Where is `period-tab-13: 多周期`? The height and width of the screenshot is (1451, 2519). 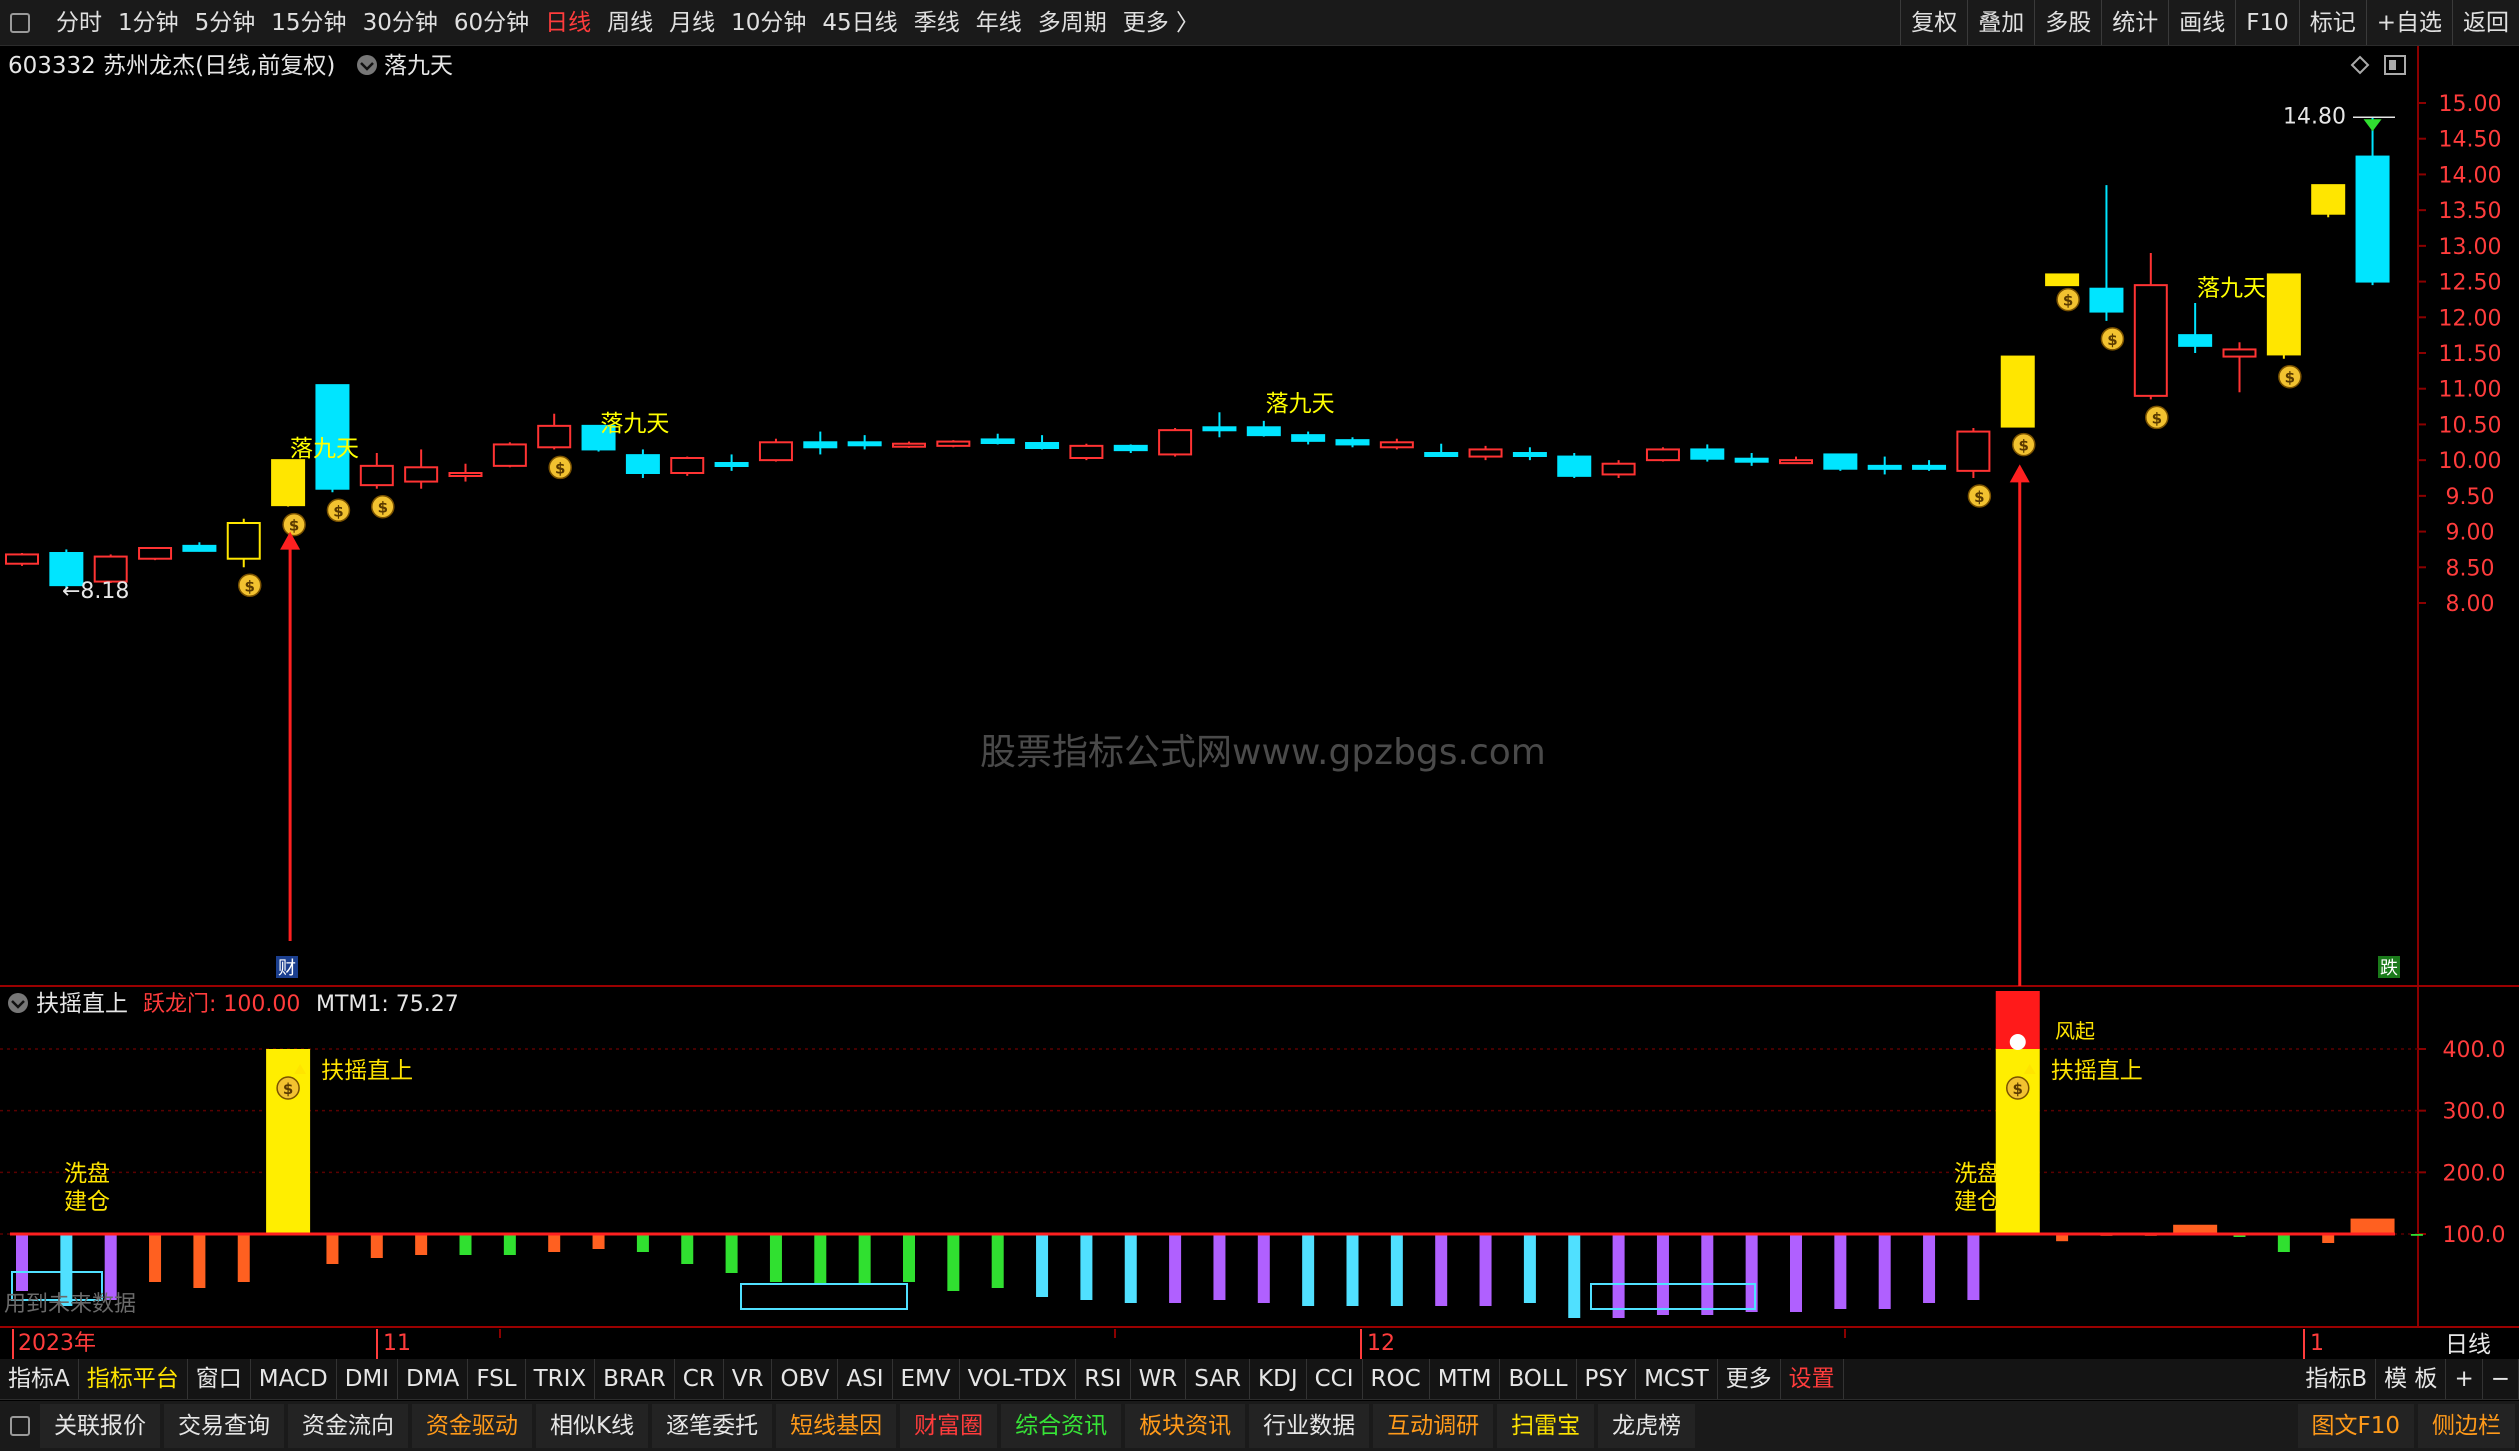 period-tab-13: 多周期 is located at coordinates (1072, 22).